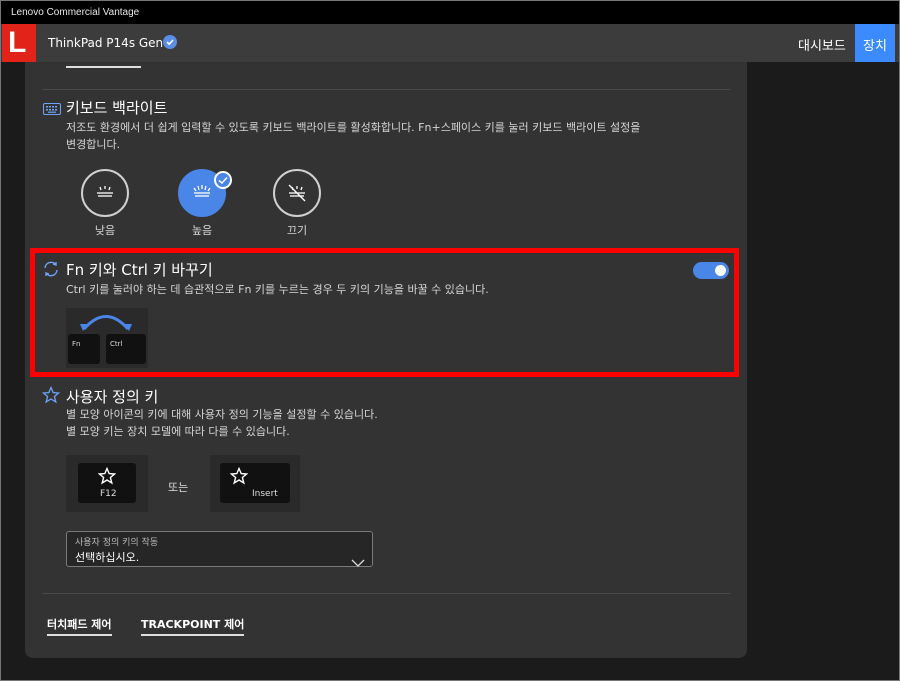 The width and height of the screenshot is (900, 681). What do you see at coordinates (450, 12) in the screenshot?
I see `title-bar: Lenovo Commercial Vantage` at bounding box center [450, 12].